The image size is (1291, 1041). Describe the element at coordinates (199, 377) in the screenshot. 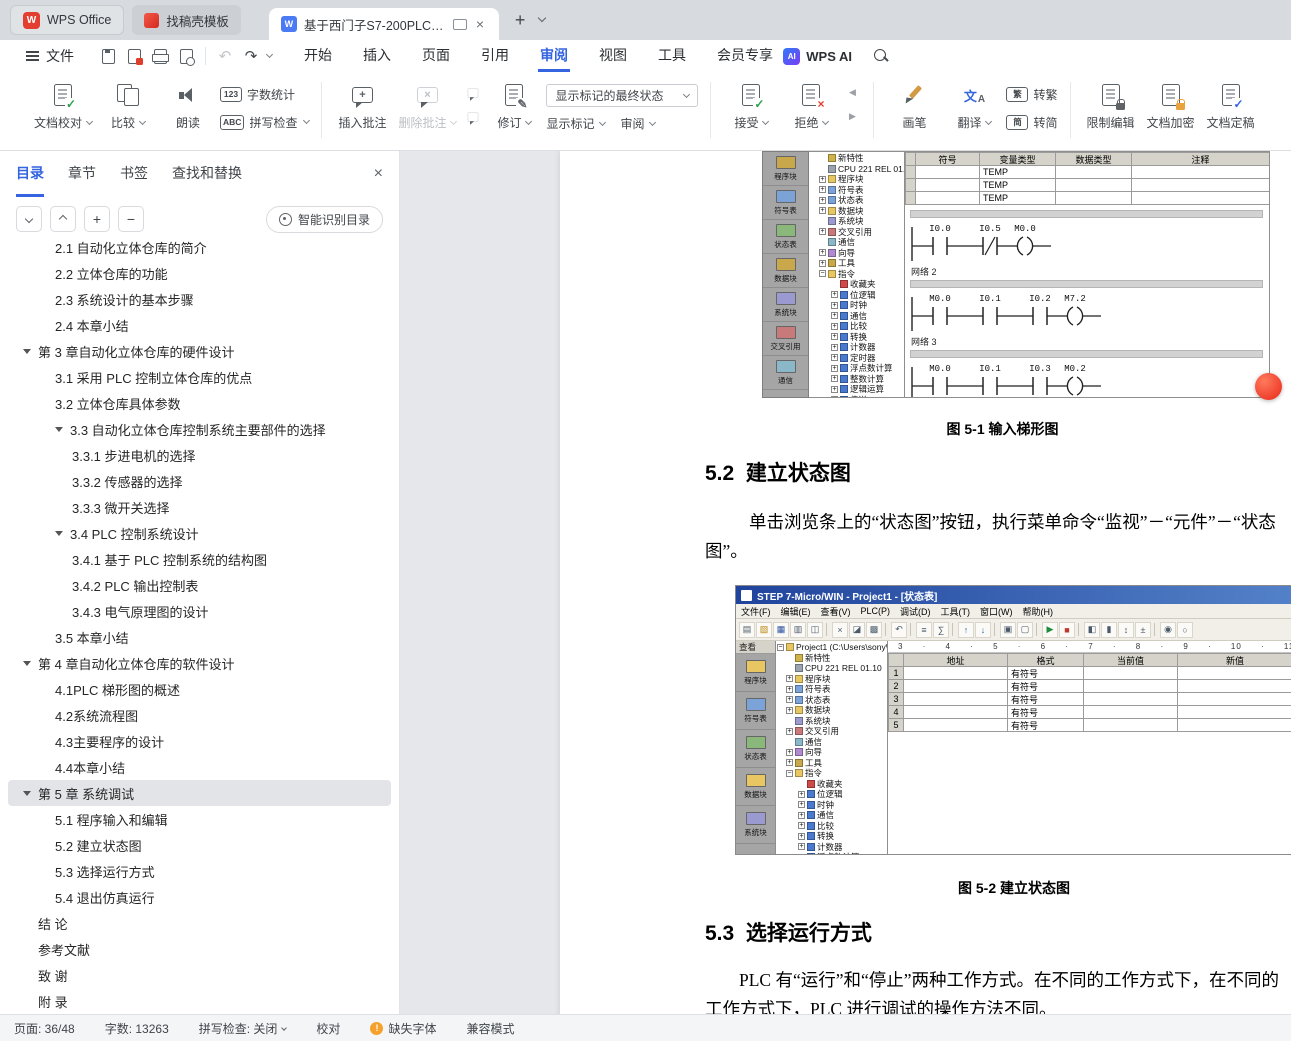

I see `toc-item: 3.1 采用 PLC 控制立体仓库的优点` at that location.